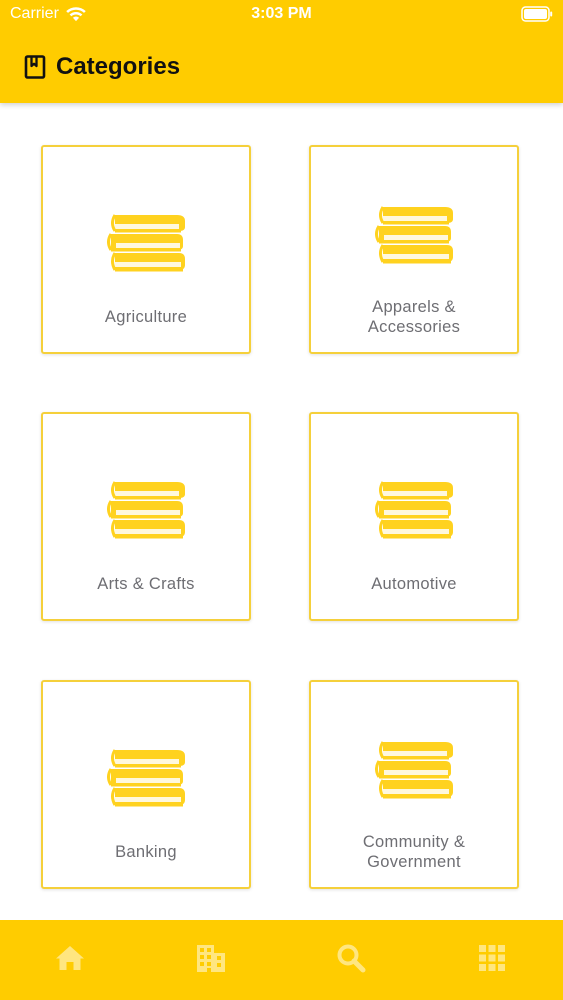 The height and width of the screenshot is (1000, 563). I want to click on bookmark-book-icon, so click(35, 67).